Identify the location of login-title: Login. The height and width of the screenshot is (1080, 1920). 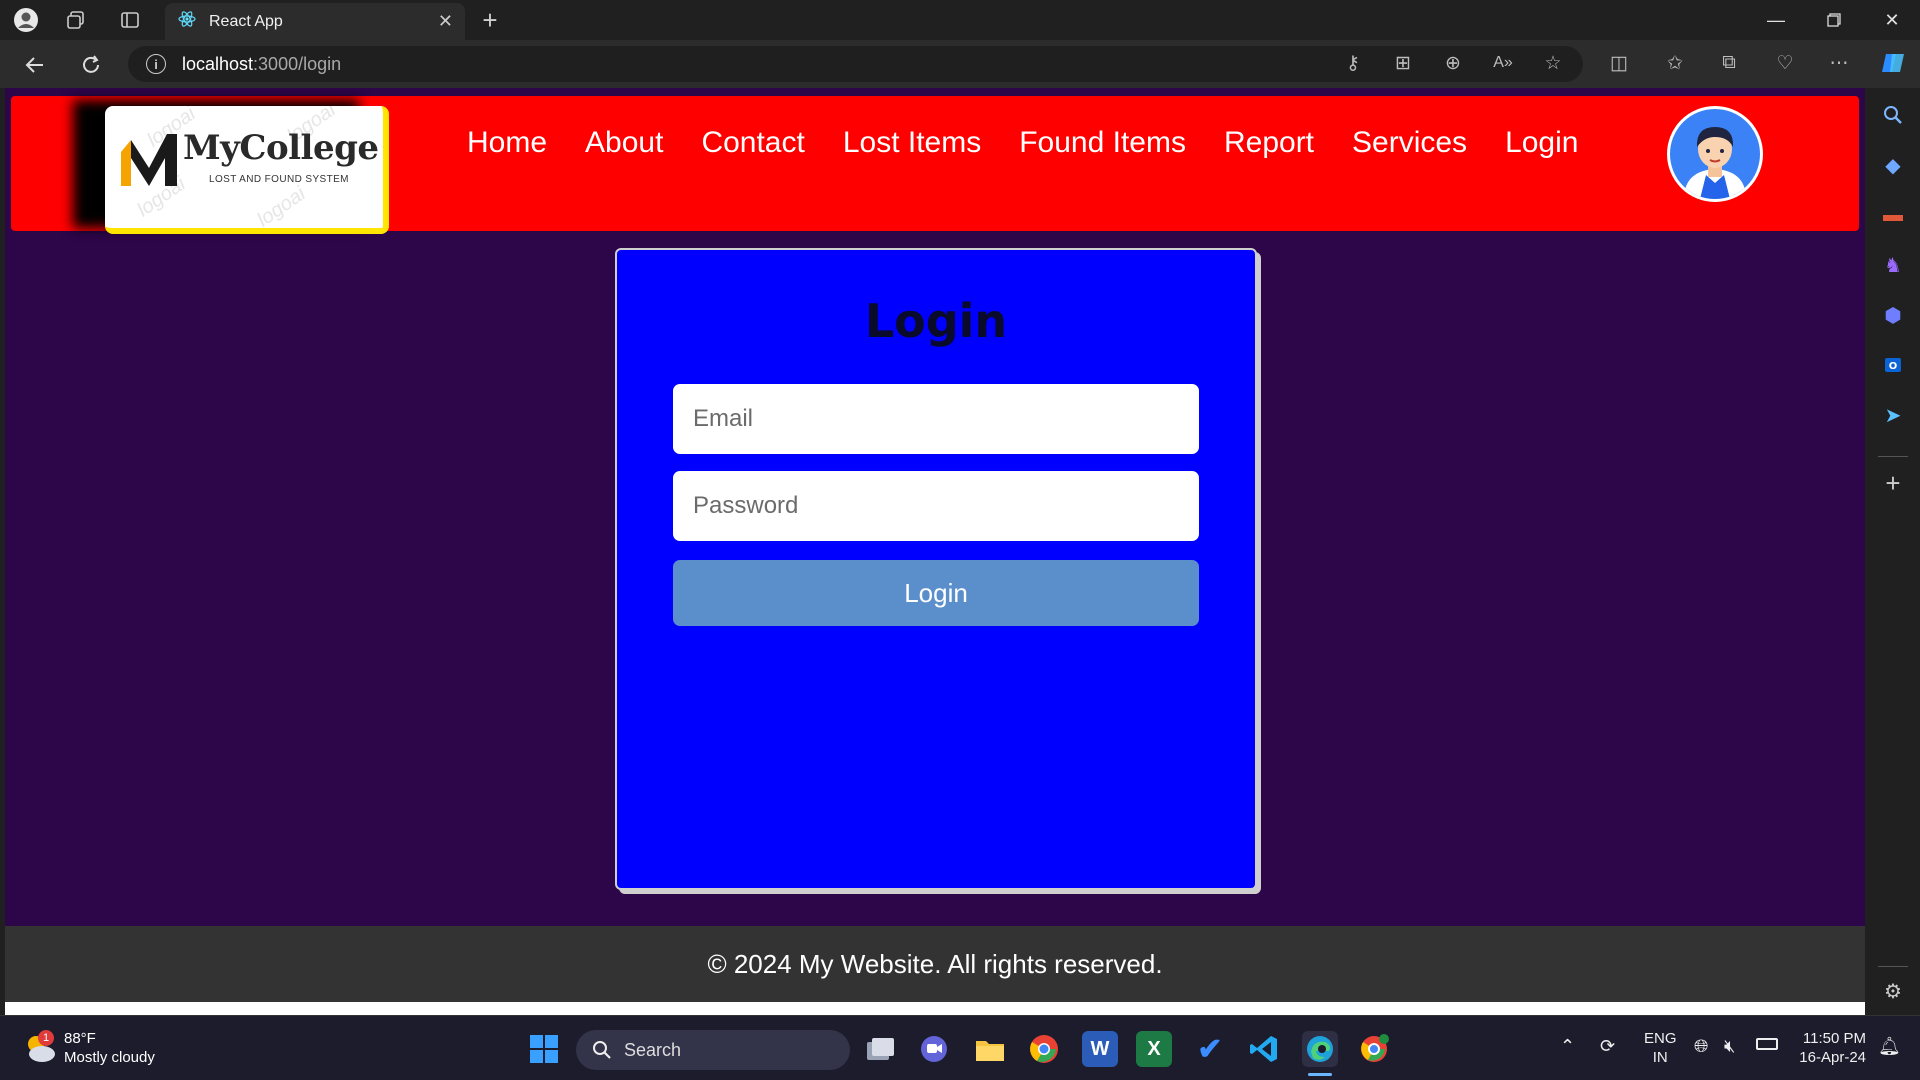
(936, 321).